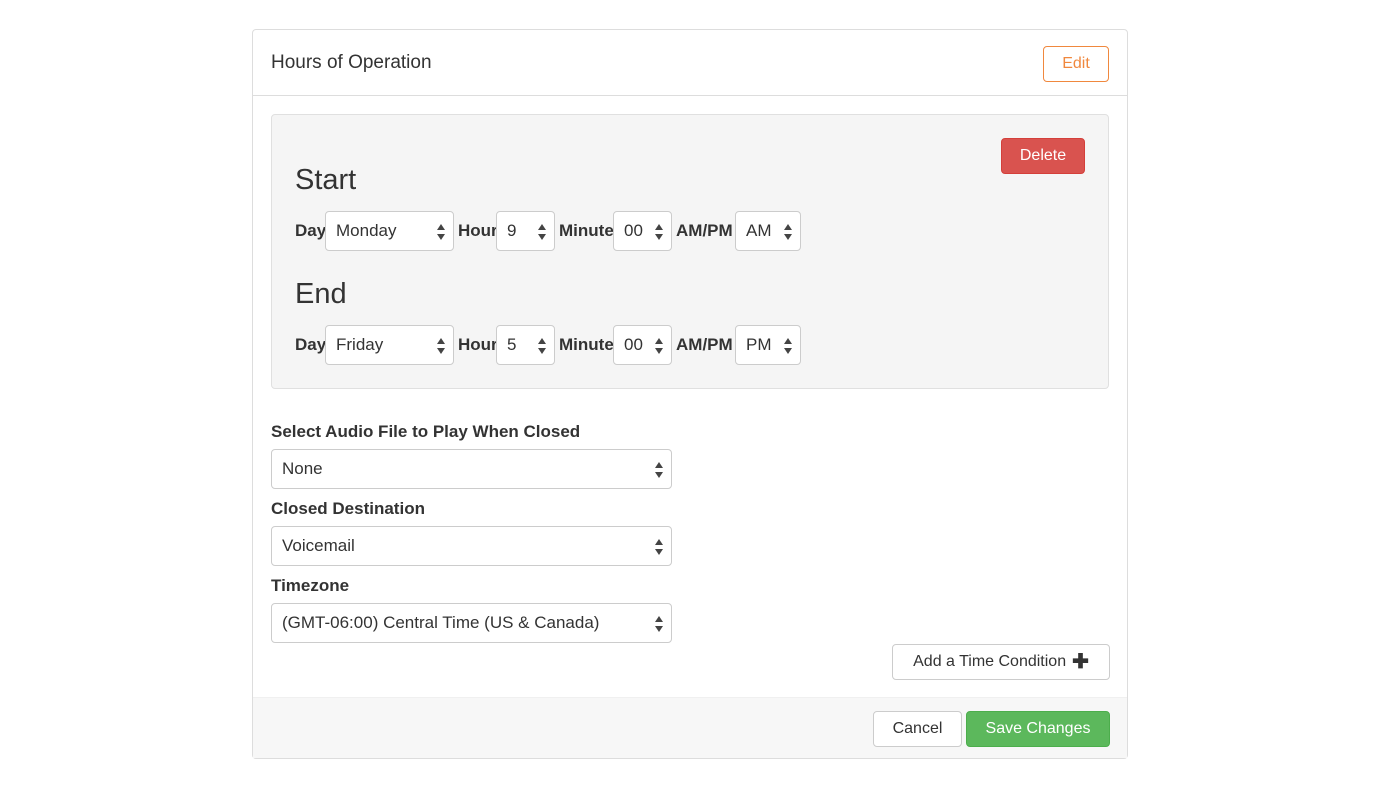  Describe the element at coordinates (1076, 64) in the screenshot. I see `edit-button: Edit` at that location.